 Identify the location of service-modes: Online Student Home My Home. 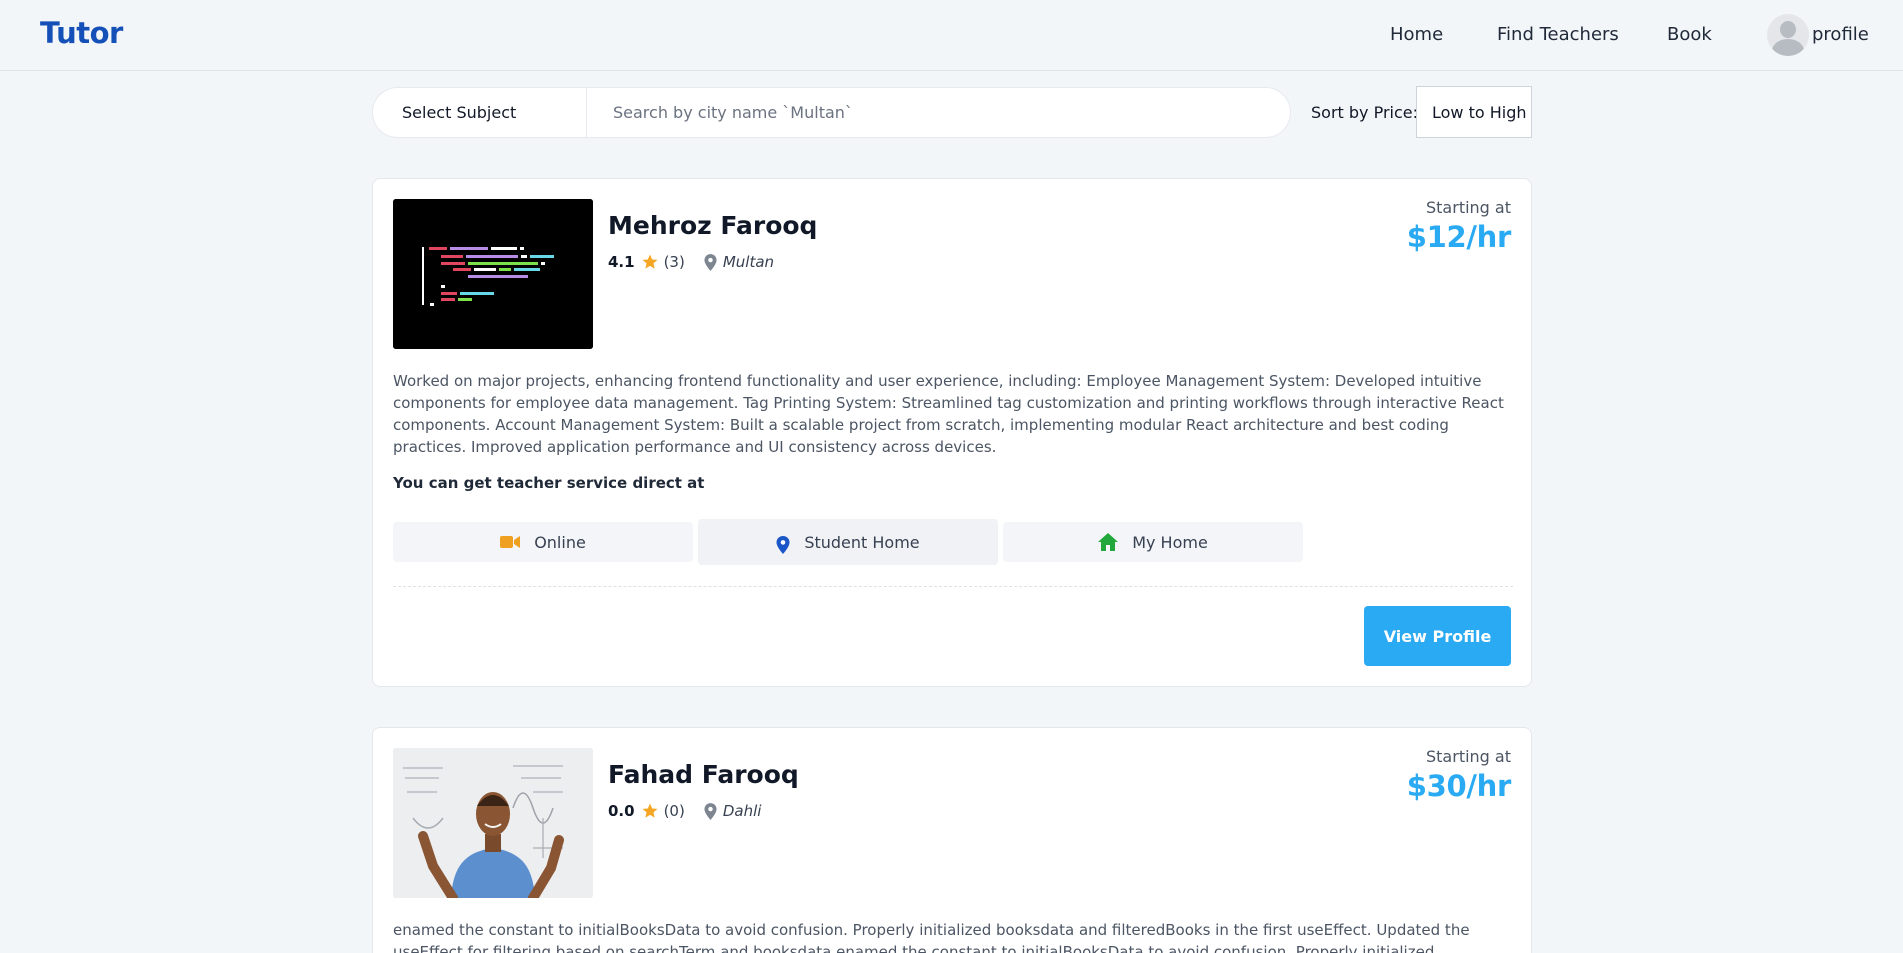
(849, 543).